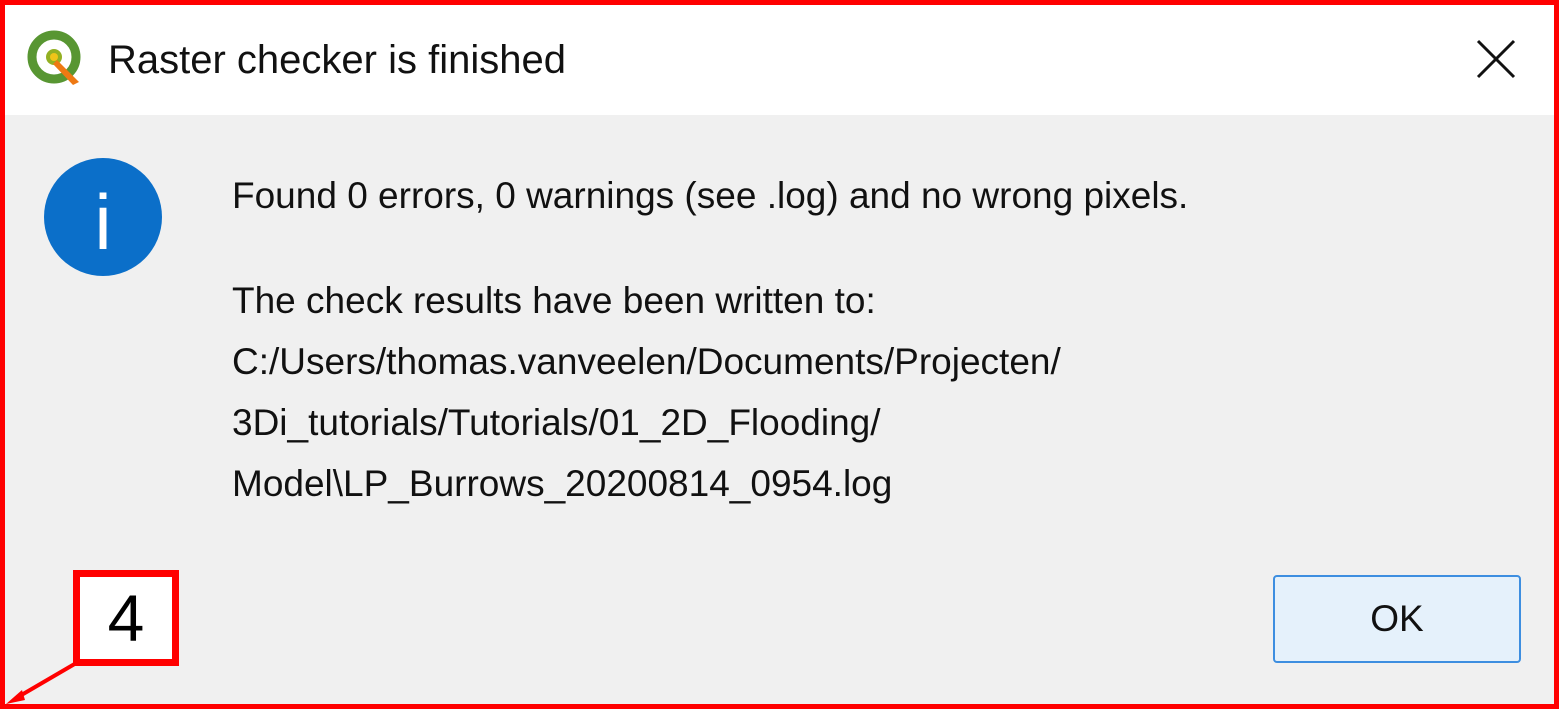  What do you see at coordinates (54, 57) in the screenshot?
I see `qgis-logo-icon` at bounding box center [54, 57].